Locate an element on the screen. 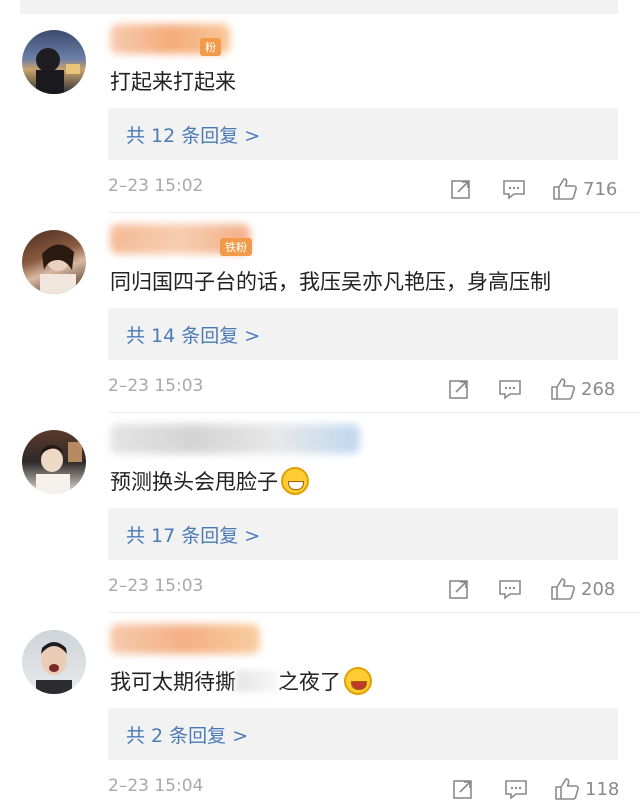 The height and width of the screenshot is (802, 640). meta-row: 2–23 15:02 716 is located at coordinates (363, 189).